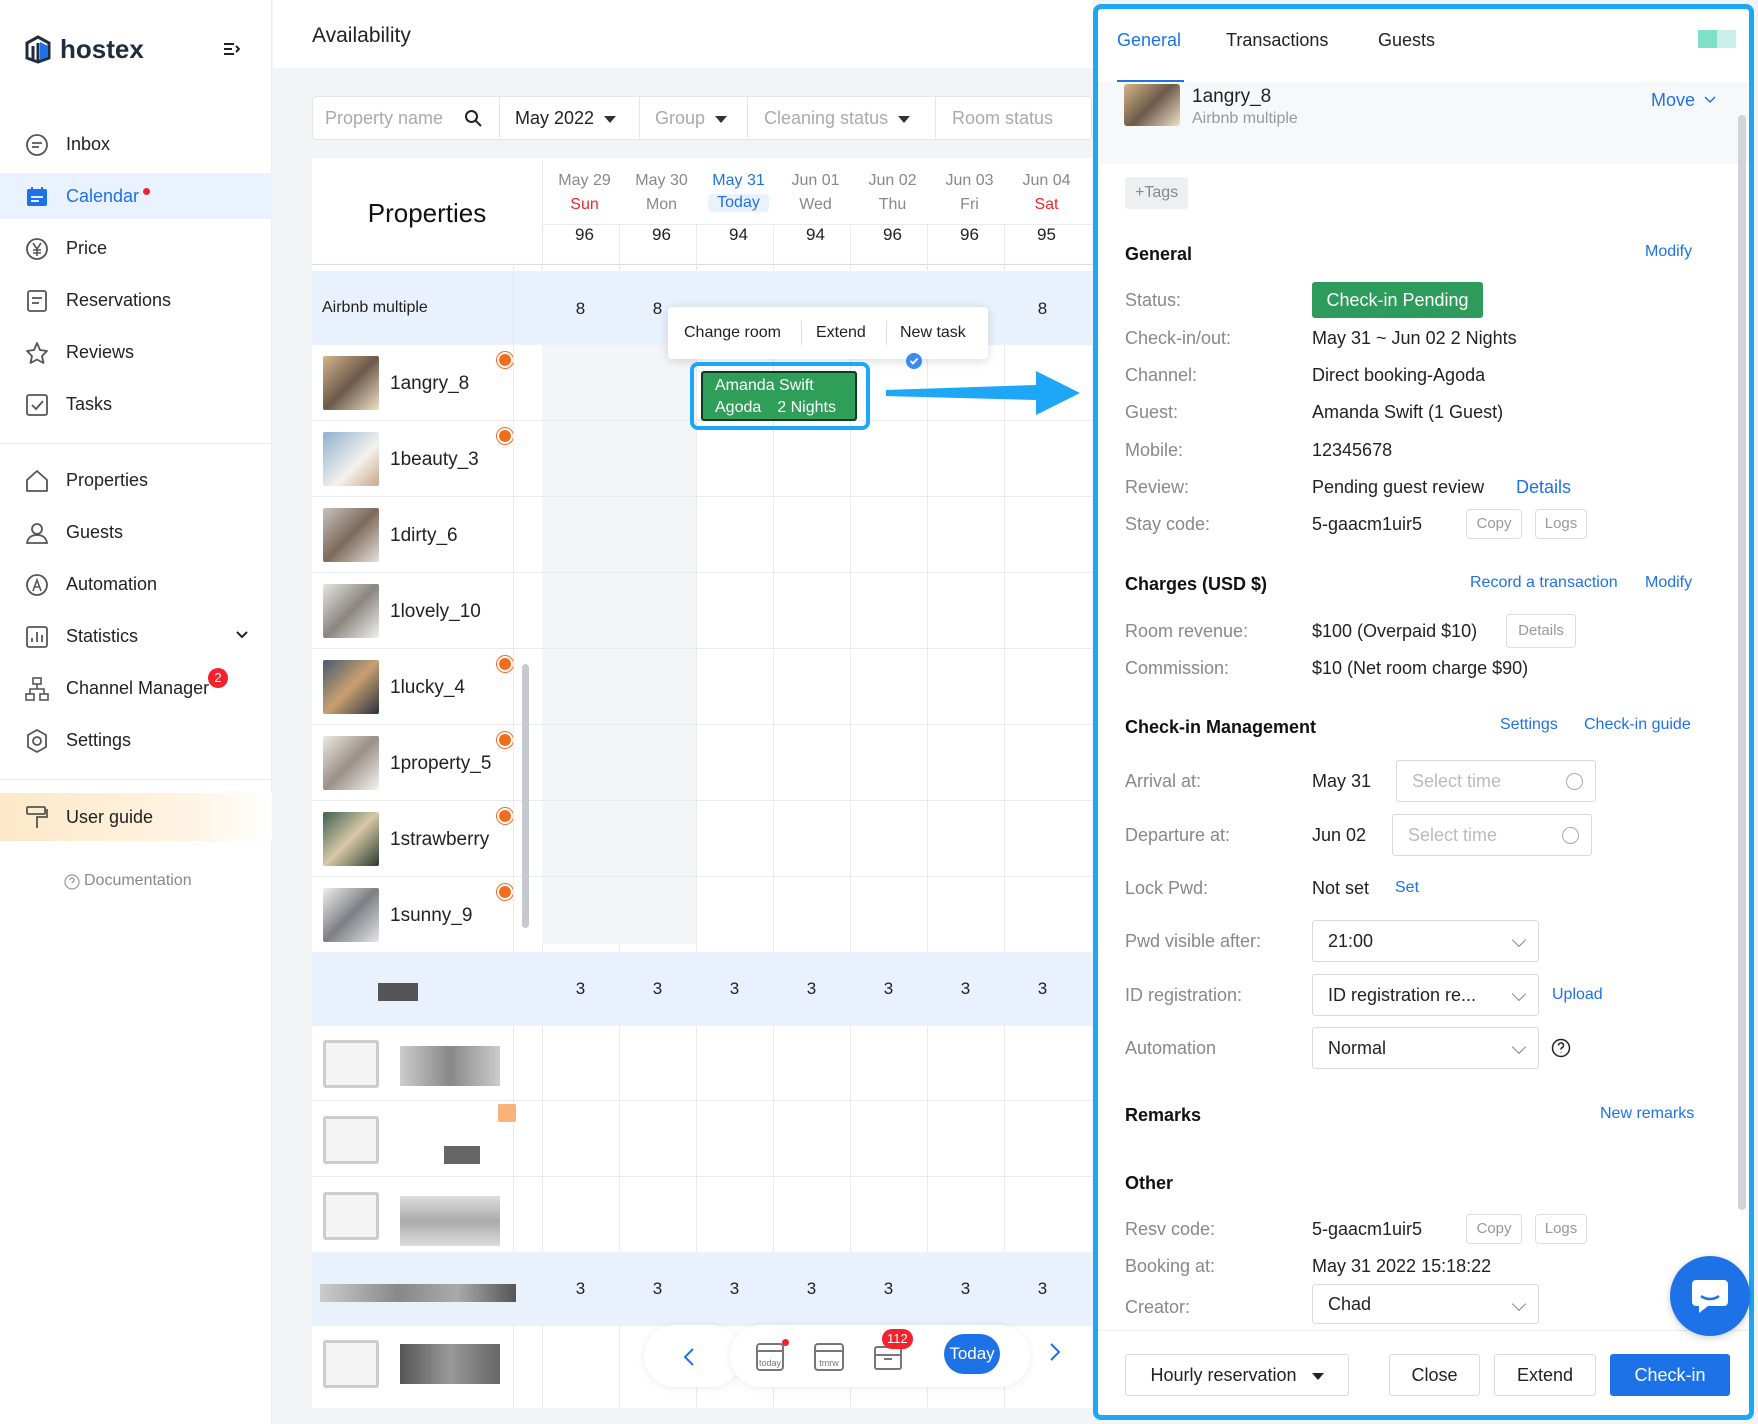  What do you see at coordinates (439, 840) in the screenshot?
I see `property-name: 1strawberry` at bounding box center [439, 840].